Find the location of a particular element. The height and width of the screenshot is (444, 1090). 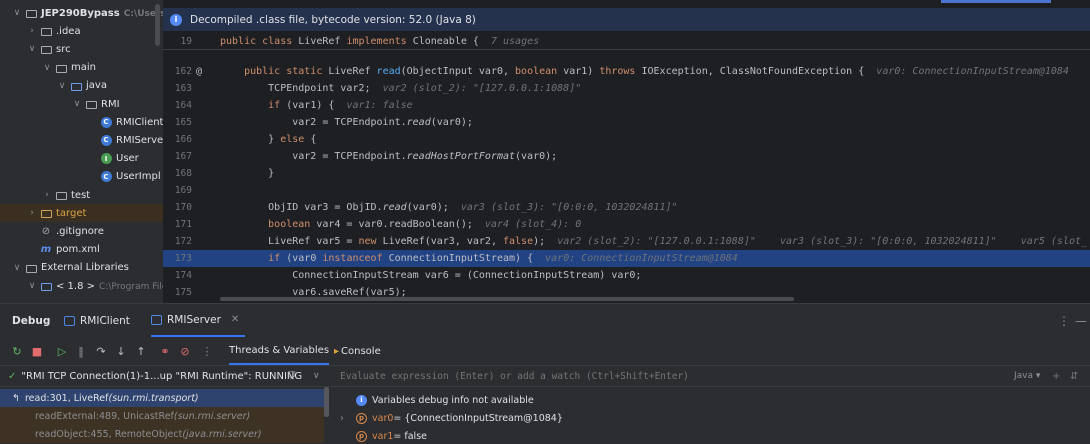

code-line: 164 if (var1) { var1: false is located at coordinates (626, 105).